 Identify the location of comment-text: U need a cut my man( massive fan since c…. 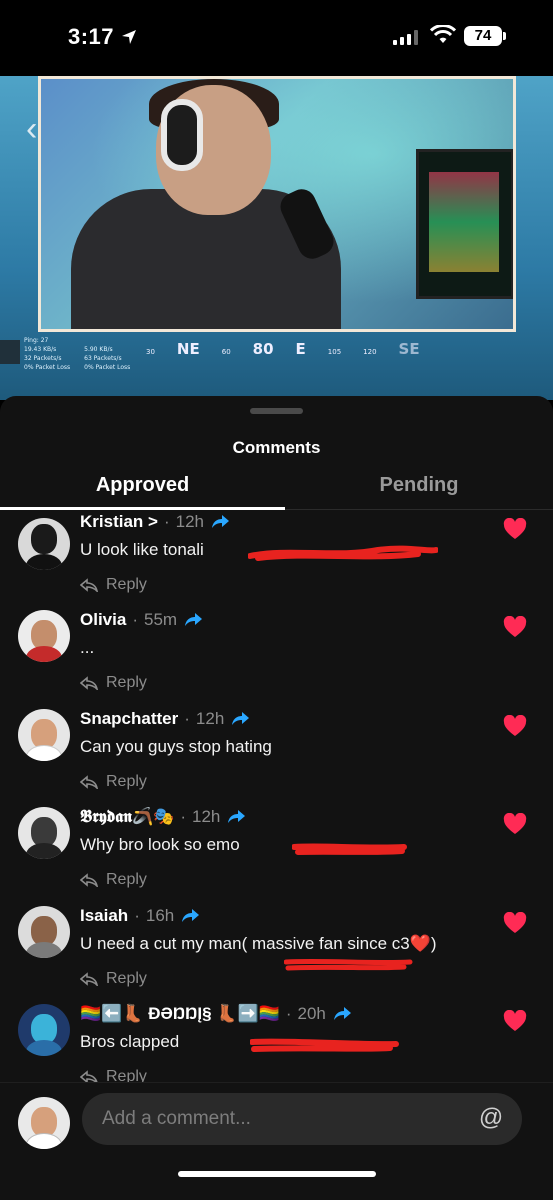
(258, 943).